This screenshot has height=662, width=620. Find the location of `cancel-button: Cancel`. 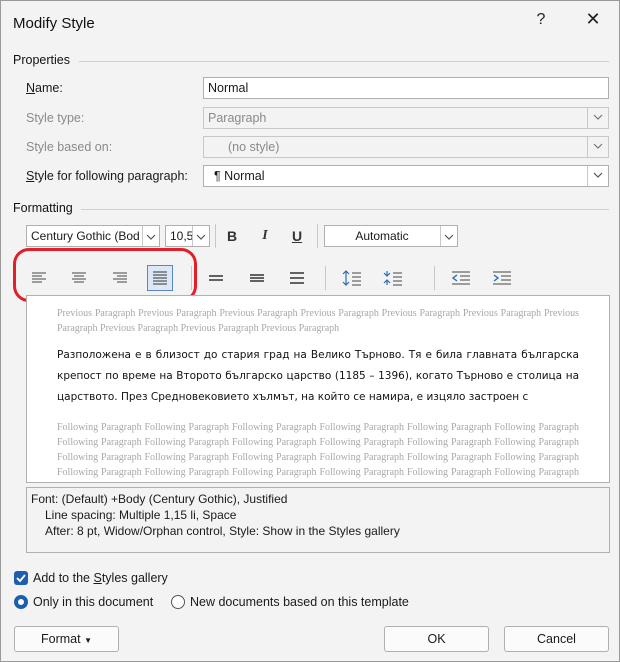

cancel-button: Cancel is located at coordinates (556, 639).